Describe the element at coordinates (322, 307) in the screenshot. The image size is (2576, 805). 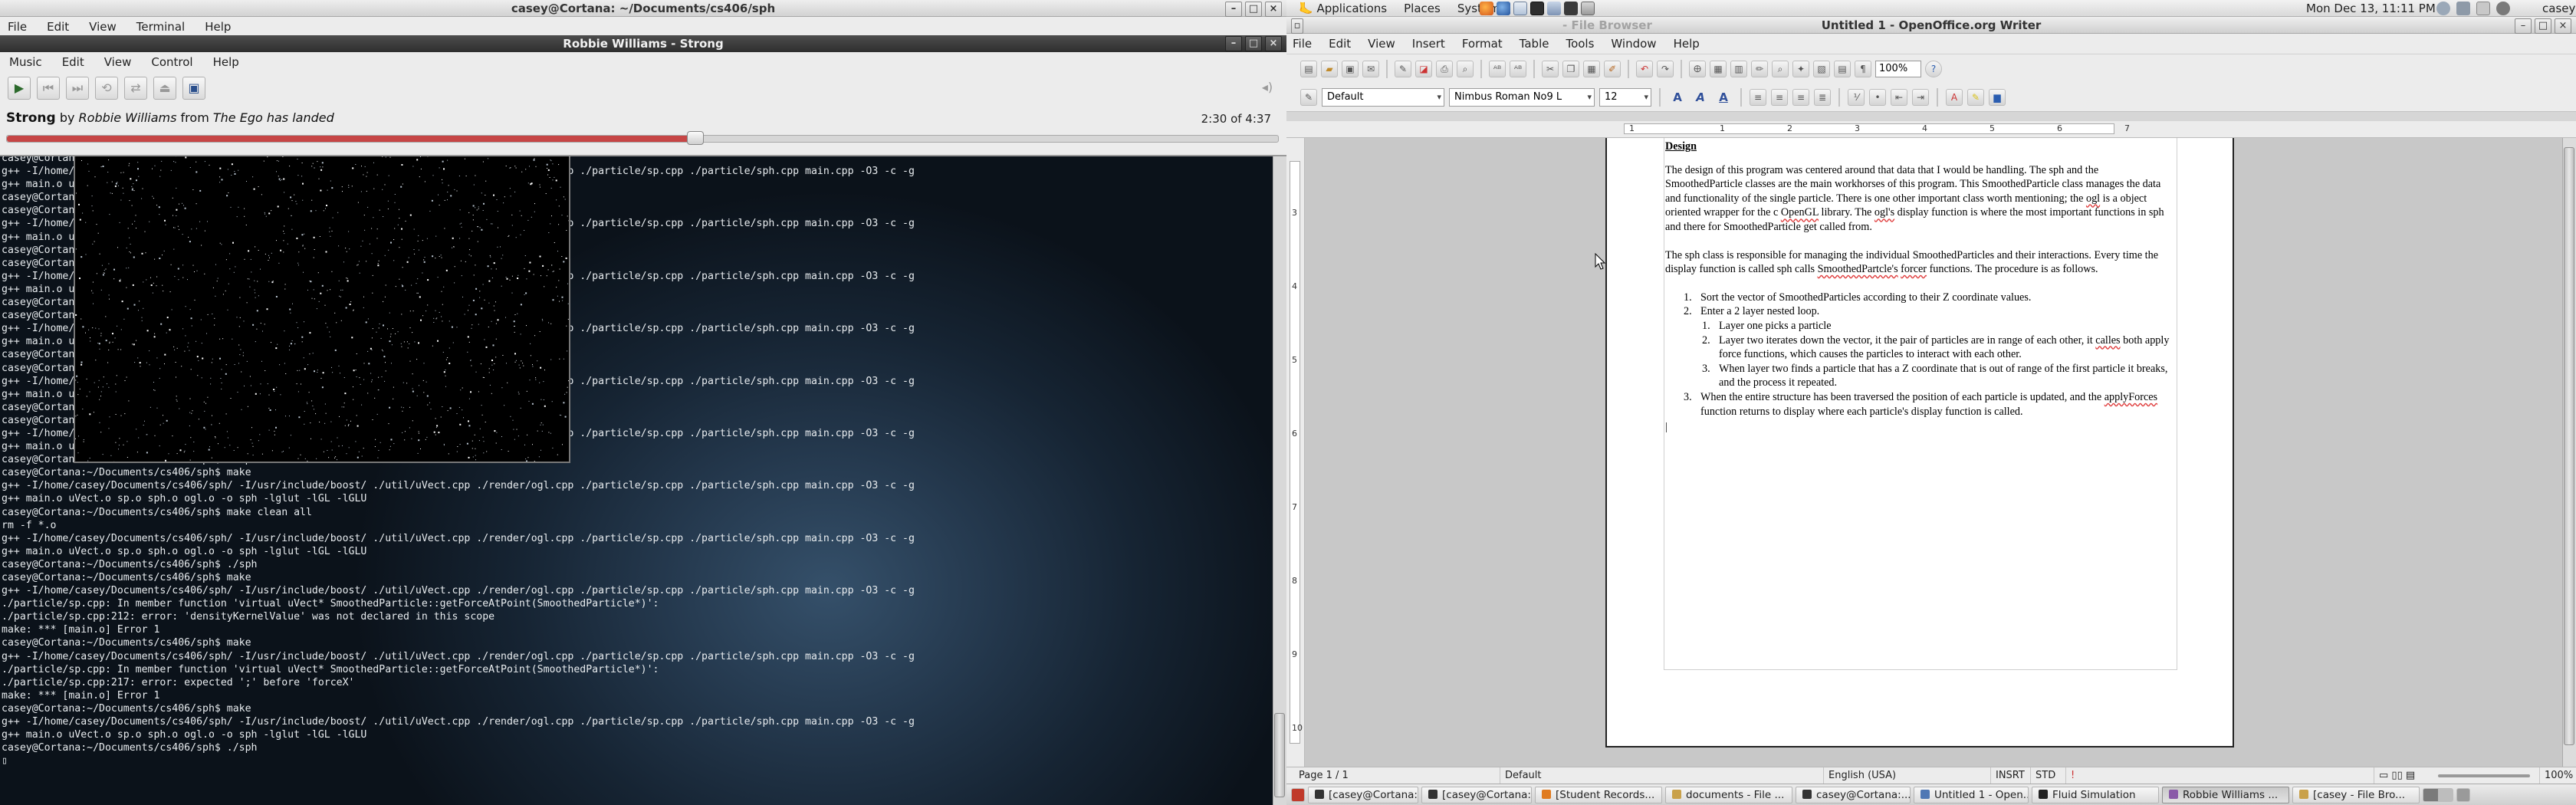
I see `fluid-simulation-window` at that location.